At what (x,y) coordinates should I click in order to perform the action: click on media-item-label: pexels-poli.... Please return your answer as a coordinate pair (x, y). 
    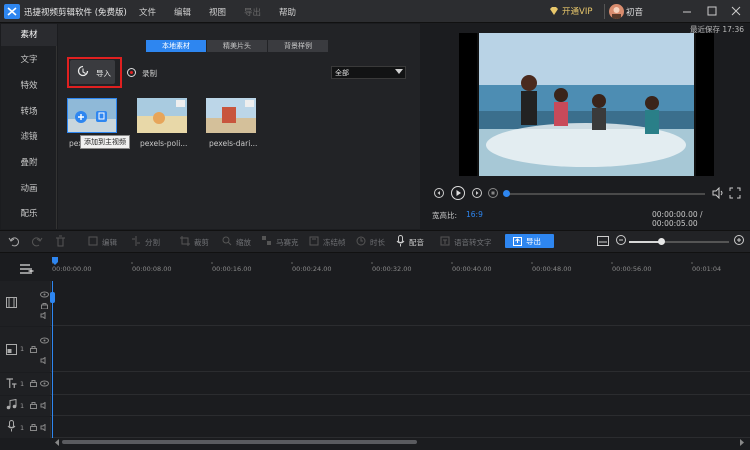
    Looking at the image, I should click on (164, 143).